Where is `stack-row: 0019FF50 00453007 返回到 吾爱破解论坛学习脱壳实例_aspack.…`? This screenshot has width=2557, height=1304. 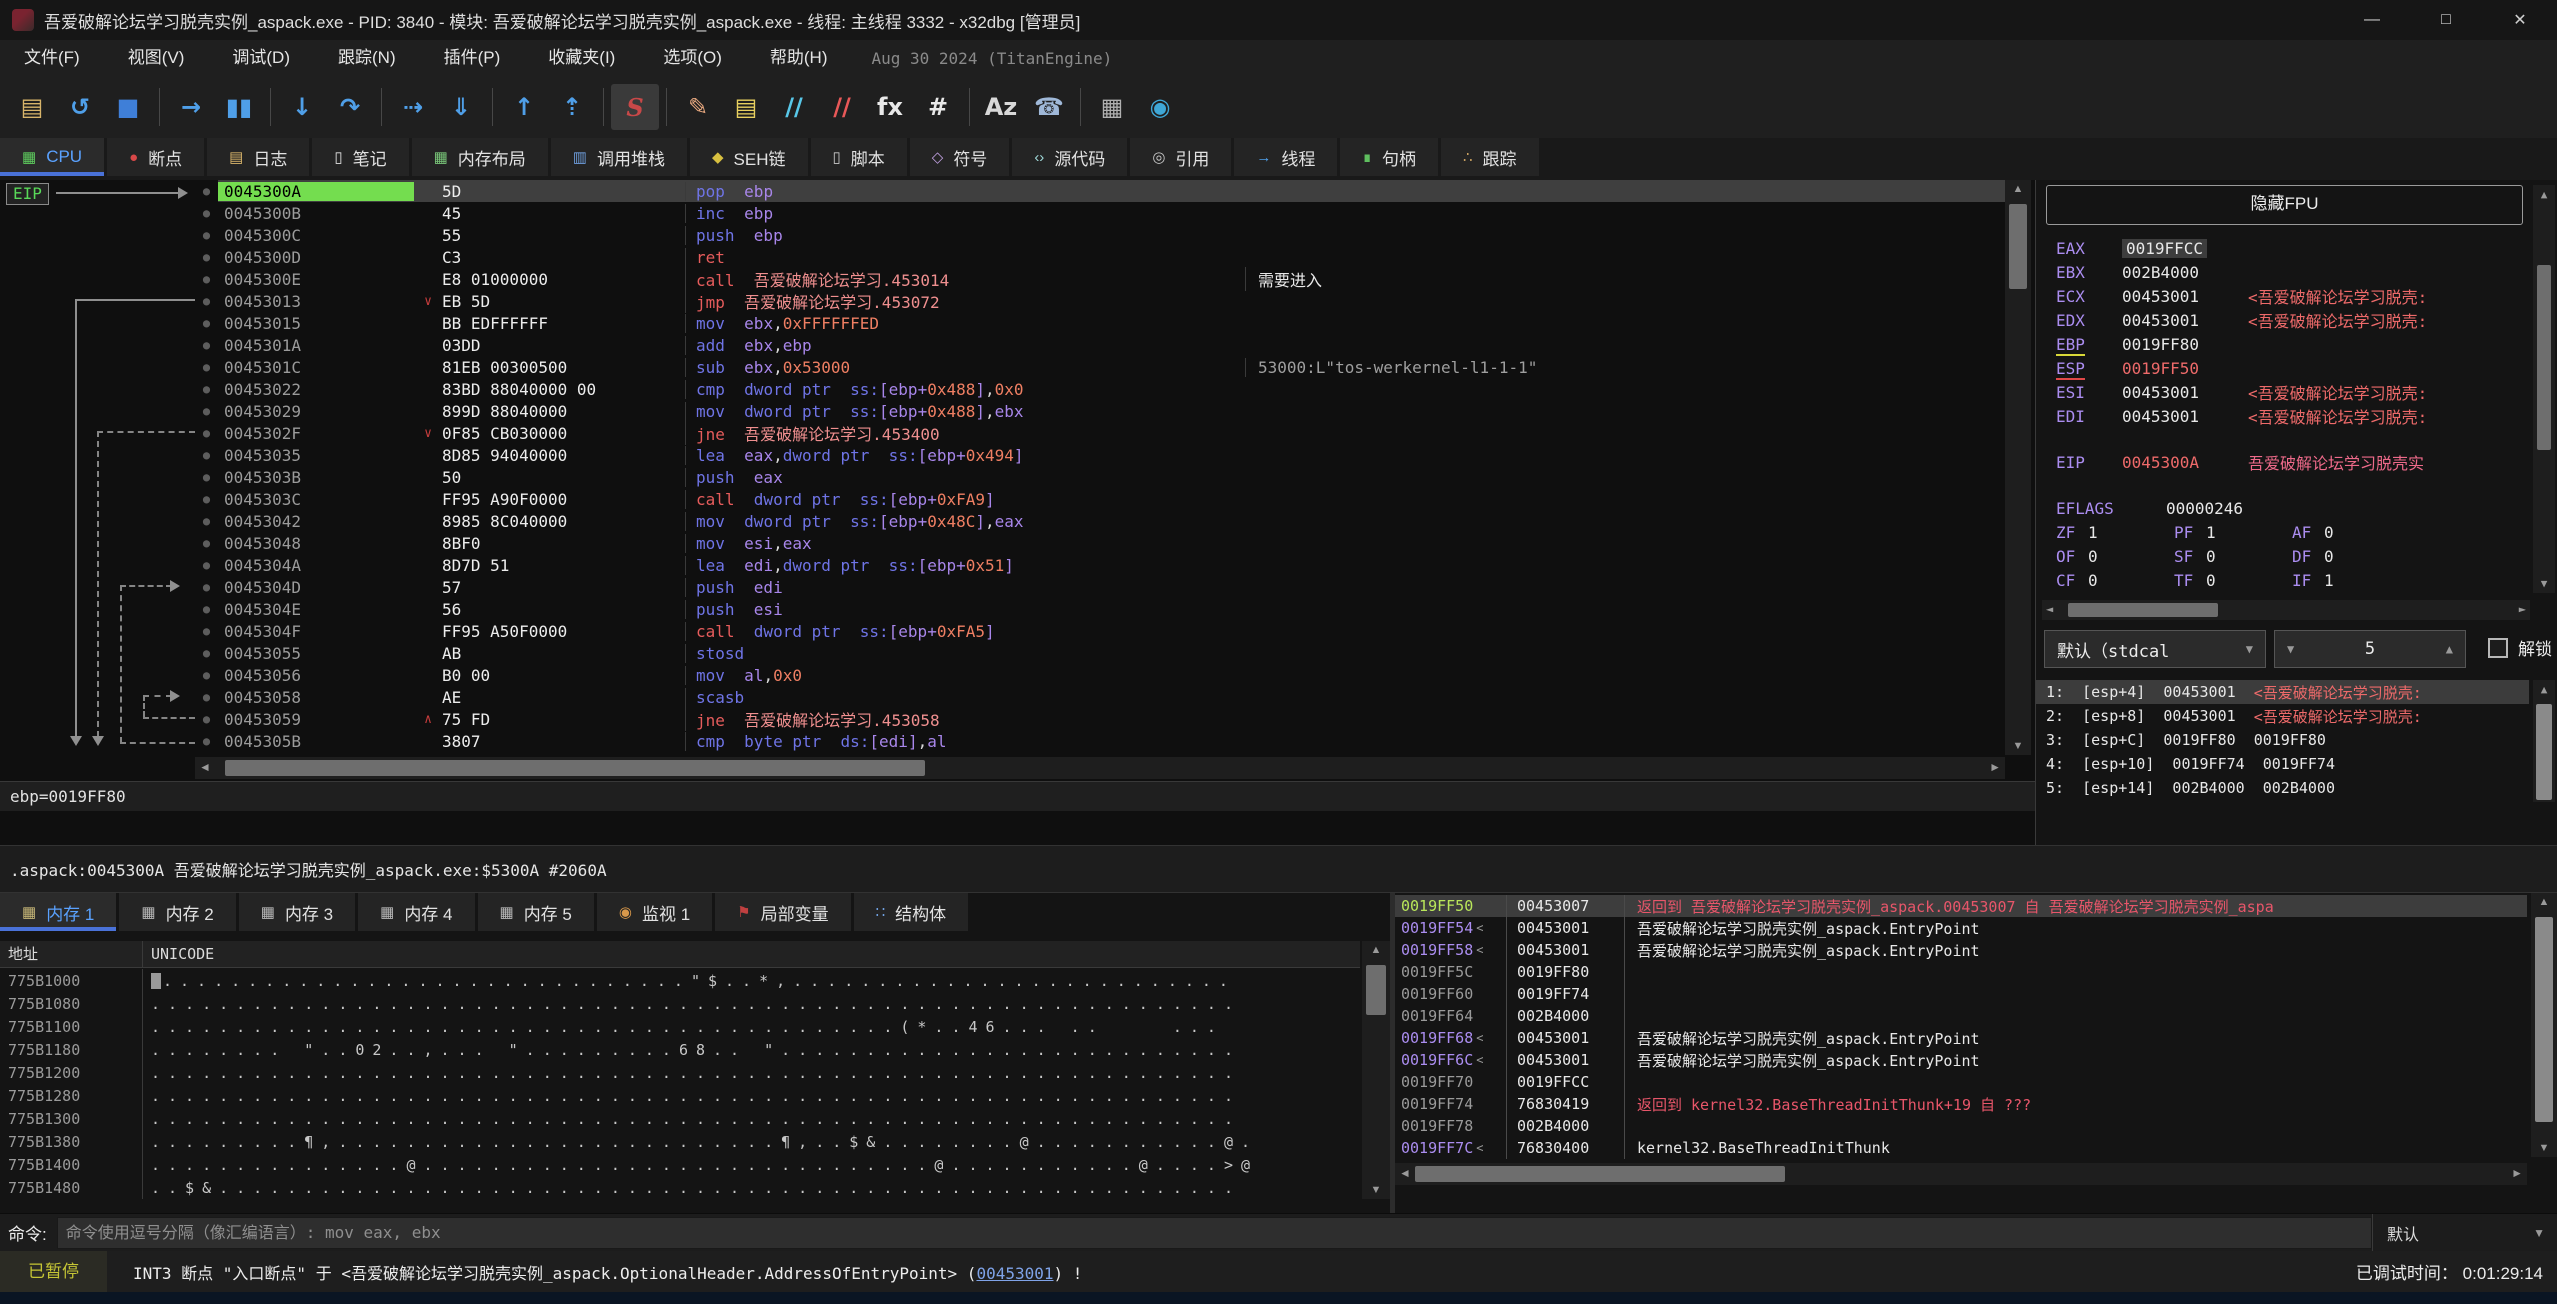
stack-row: 0019FF50 00453007 返回到 吾爱破解论坛学习脱壳实例_aspack.… is located at coordinates (1961, 906).